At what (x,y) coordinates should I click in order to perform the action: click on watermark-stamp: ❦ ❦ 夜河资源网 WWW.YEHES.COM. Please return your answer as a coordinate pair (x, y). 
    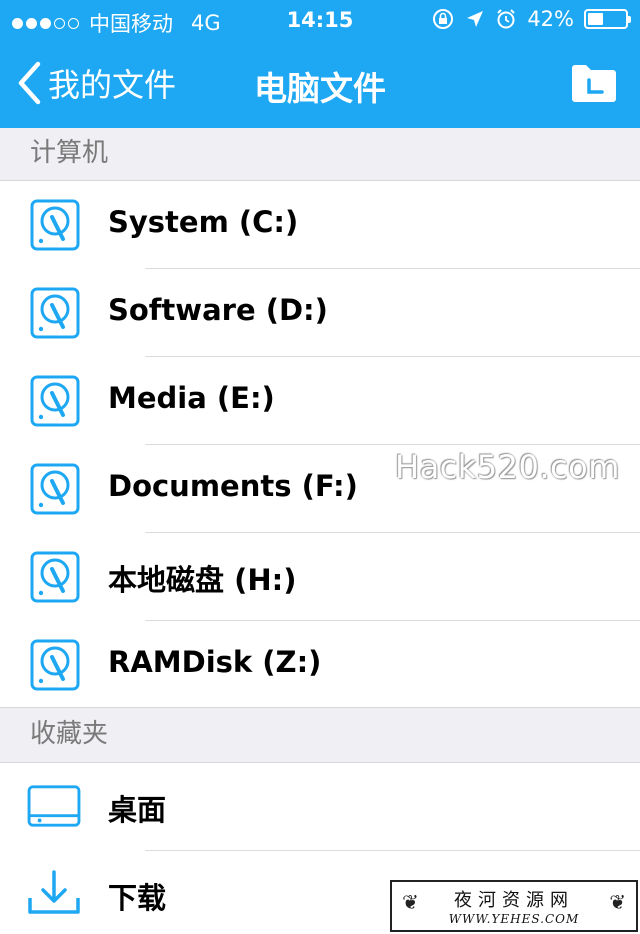
    Looking at the image, I should click on (514, 906).